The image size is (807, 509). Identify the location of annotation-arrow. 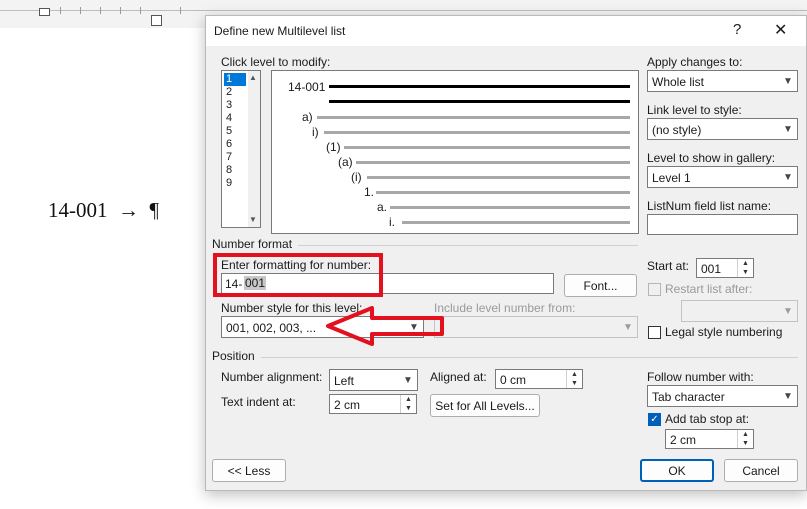
(385, 326).